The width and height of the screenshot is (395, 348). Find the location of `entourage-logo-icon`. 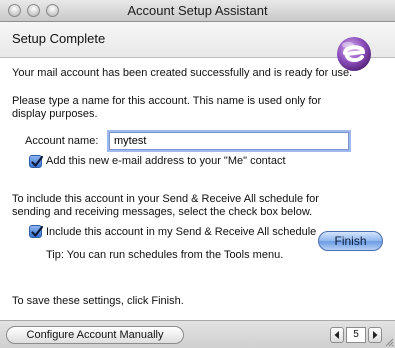

entourage-logo-icon is located at coordinates (354, 54).